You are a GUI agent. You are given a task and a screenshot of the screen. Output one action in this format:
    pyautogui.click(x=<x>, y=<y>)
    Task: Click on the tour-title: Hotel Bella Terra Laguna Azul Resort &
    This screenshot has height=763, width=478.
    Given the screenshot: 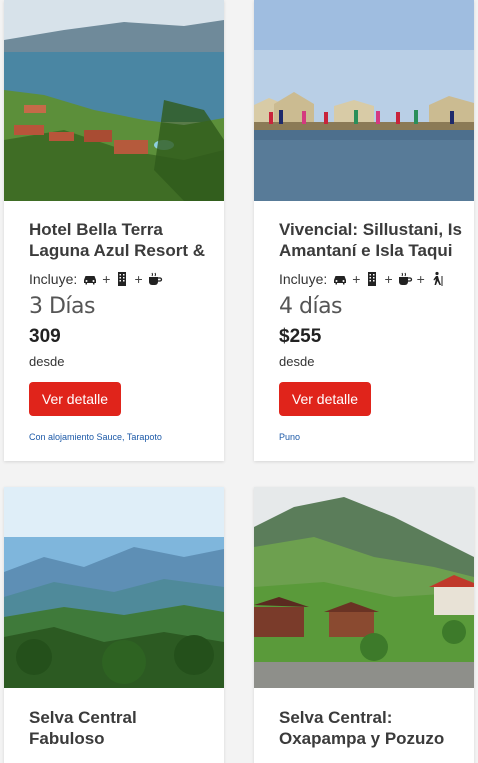 What is the action you would take?
    pyautogui.click(x=124, y=240)
    